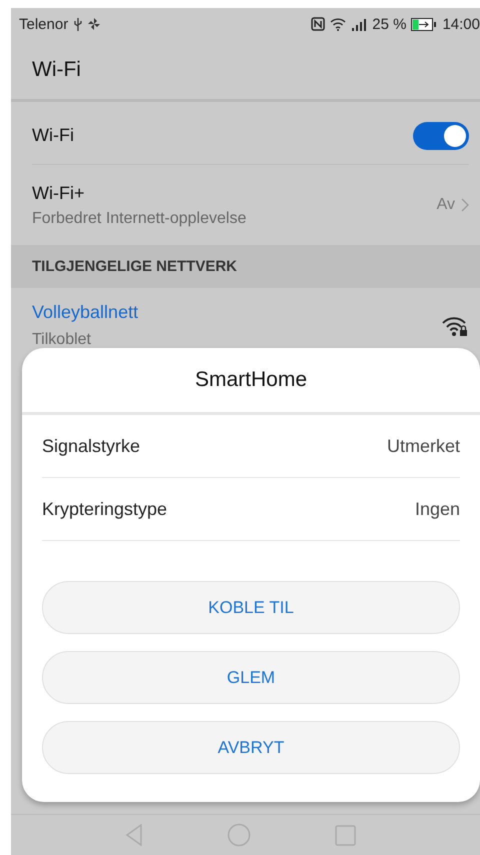  Describe the element at coordinates (140, 219) in the screenshot. I see `setting-subtitle: Forbedret Internett-opplevelse` at that location.